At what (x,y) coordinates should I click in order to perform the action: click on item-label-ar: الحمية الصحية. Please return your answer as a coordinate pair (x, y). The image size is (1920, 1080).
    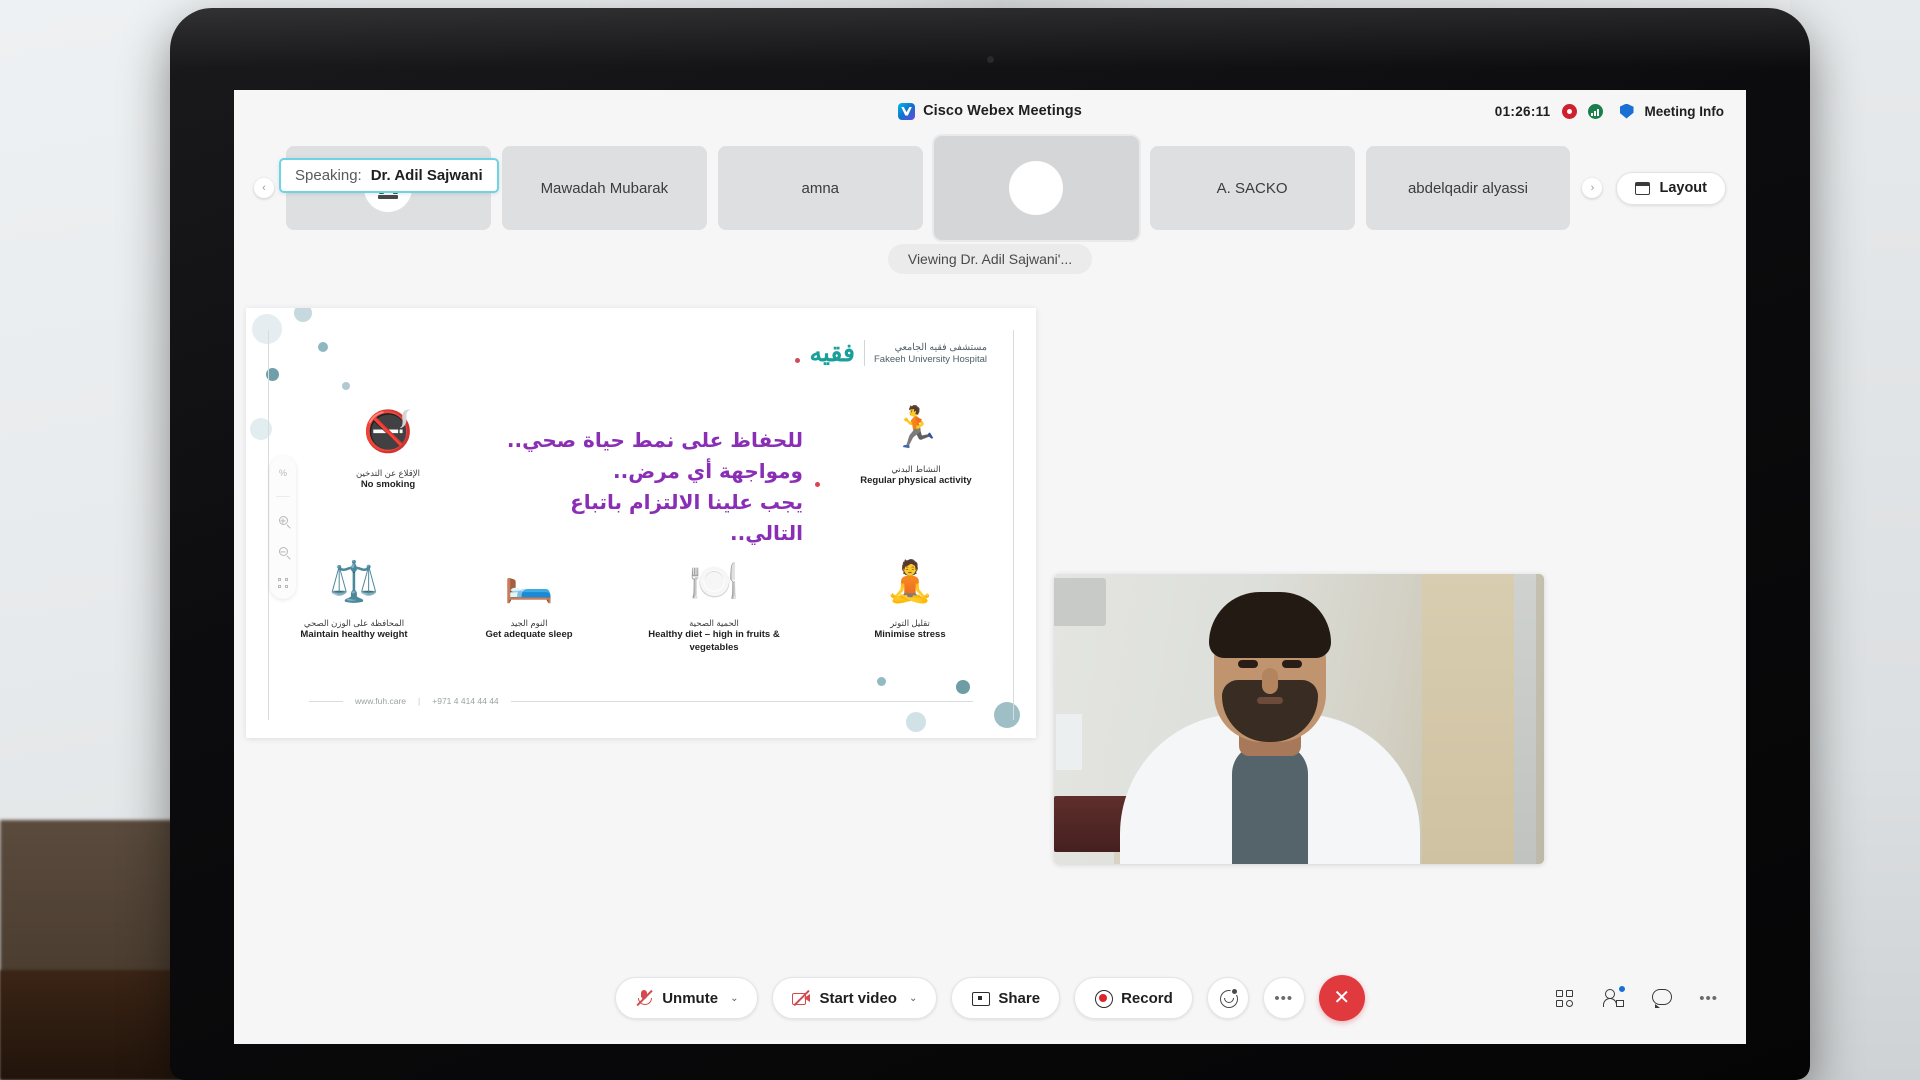
    Looking at the image, I should click on (714, 623).